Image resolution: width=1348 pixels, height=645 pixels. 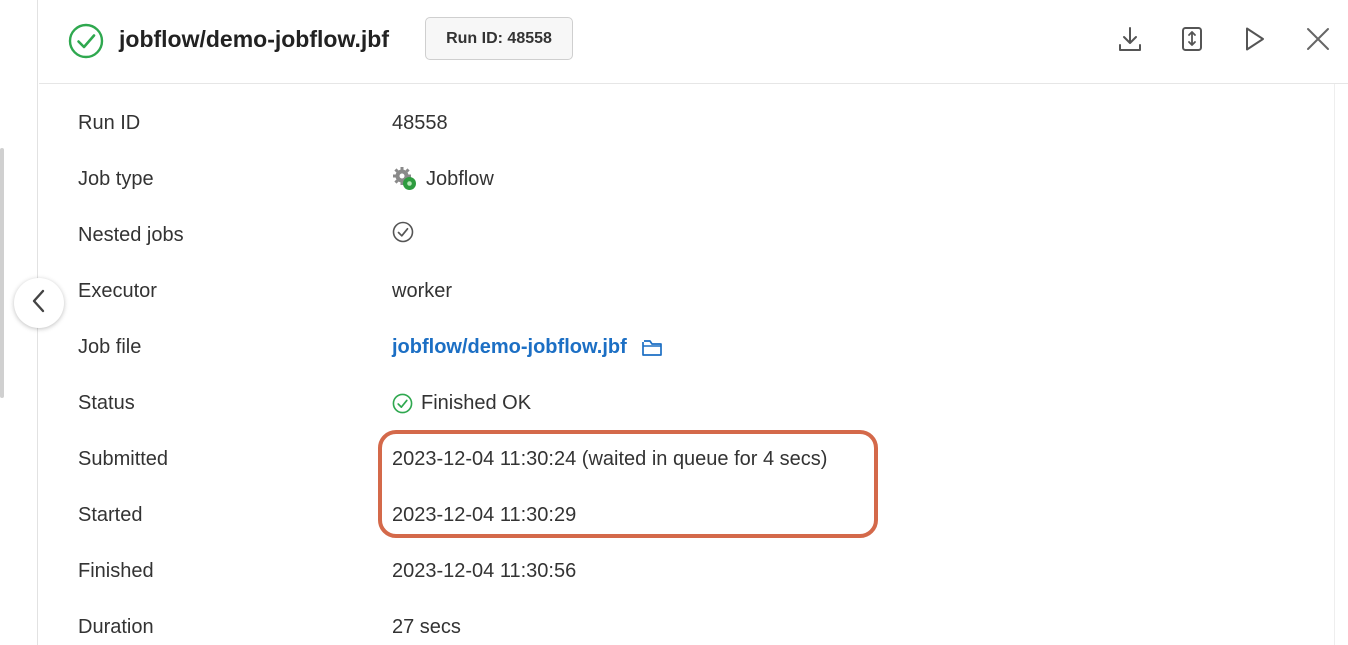 What do you see at coordinates (420, 122) in the screenshot?
I see `run-id-value: 48558` at bounding box center [420, 122].